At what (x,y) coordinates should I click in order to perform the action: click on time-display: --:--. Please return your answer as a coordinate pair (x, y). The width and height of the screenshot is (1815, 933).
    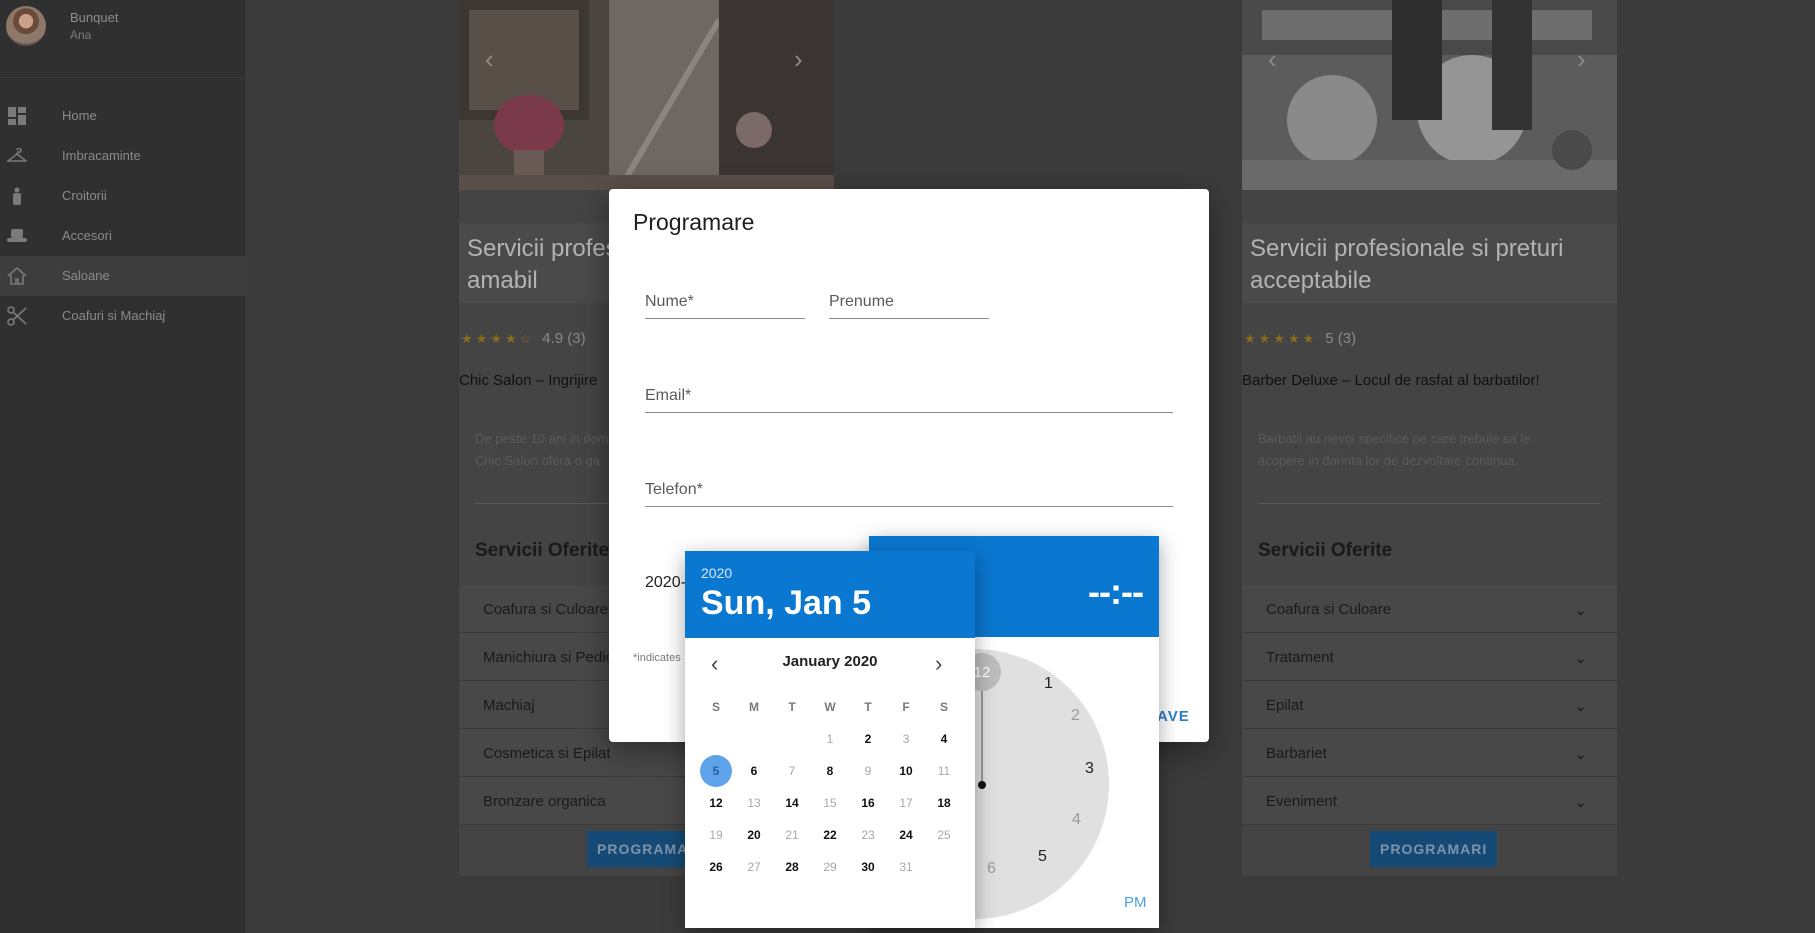
    Looking at the image, I should click on (1116, 591).